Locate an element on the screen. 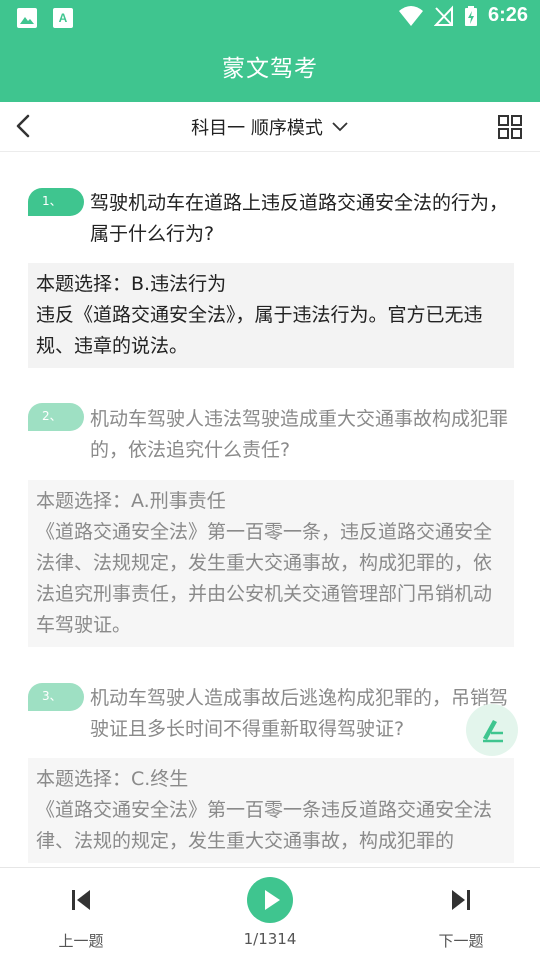 This screenshot has height=960, width=540. app-title: 蒙文驾考 is located at coordinates (270, 69).